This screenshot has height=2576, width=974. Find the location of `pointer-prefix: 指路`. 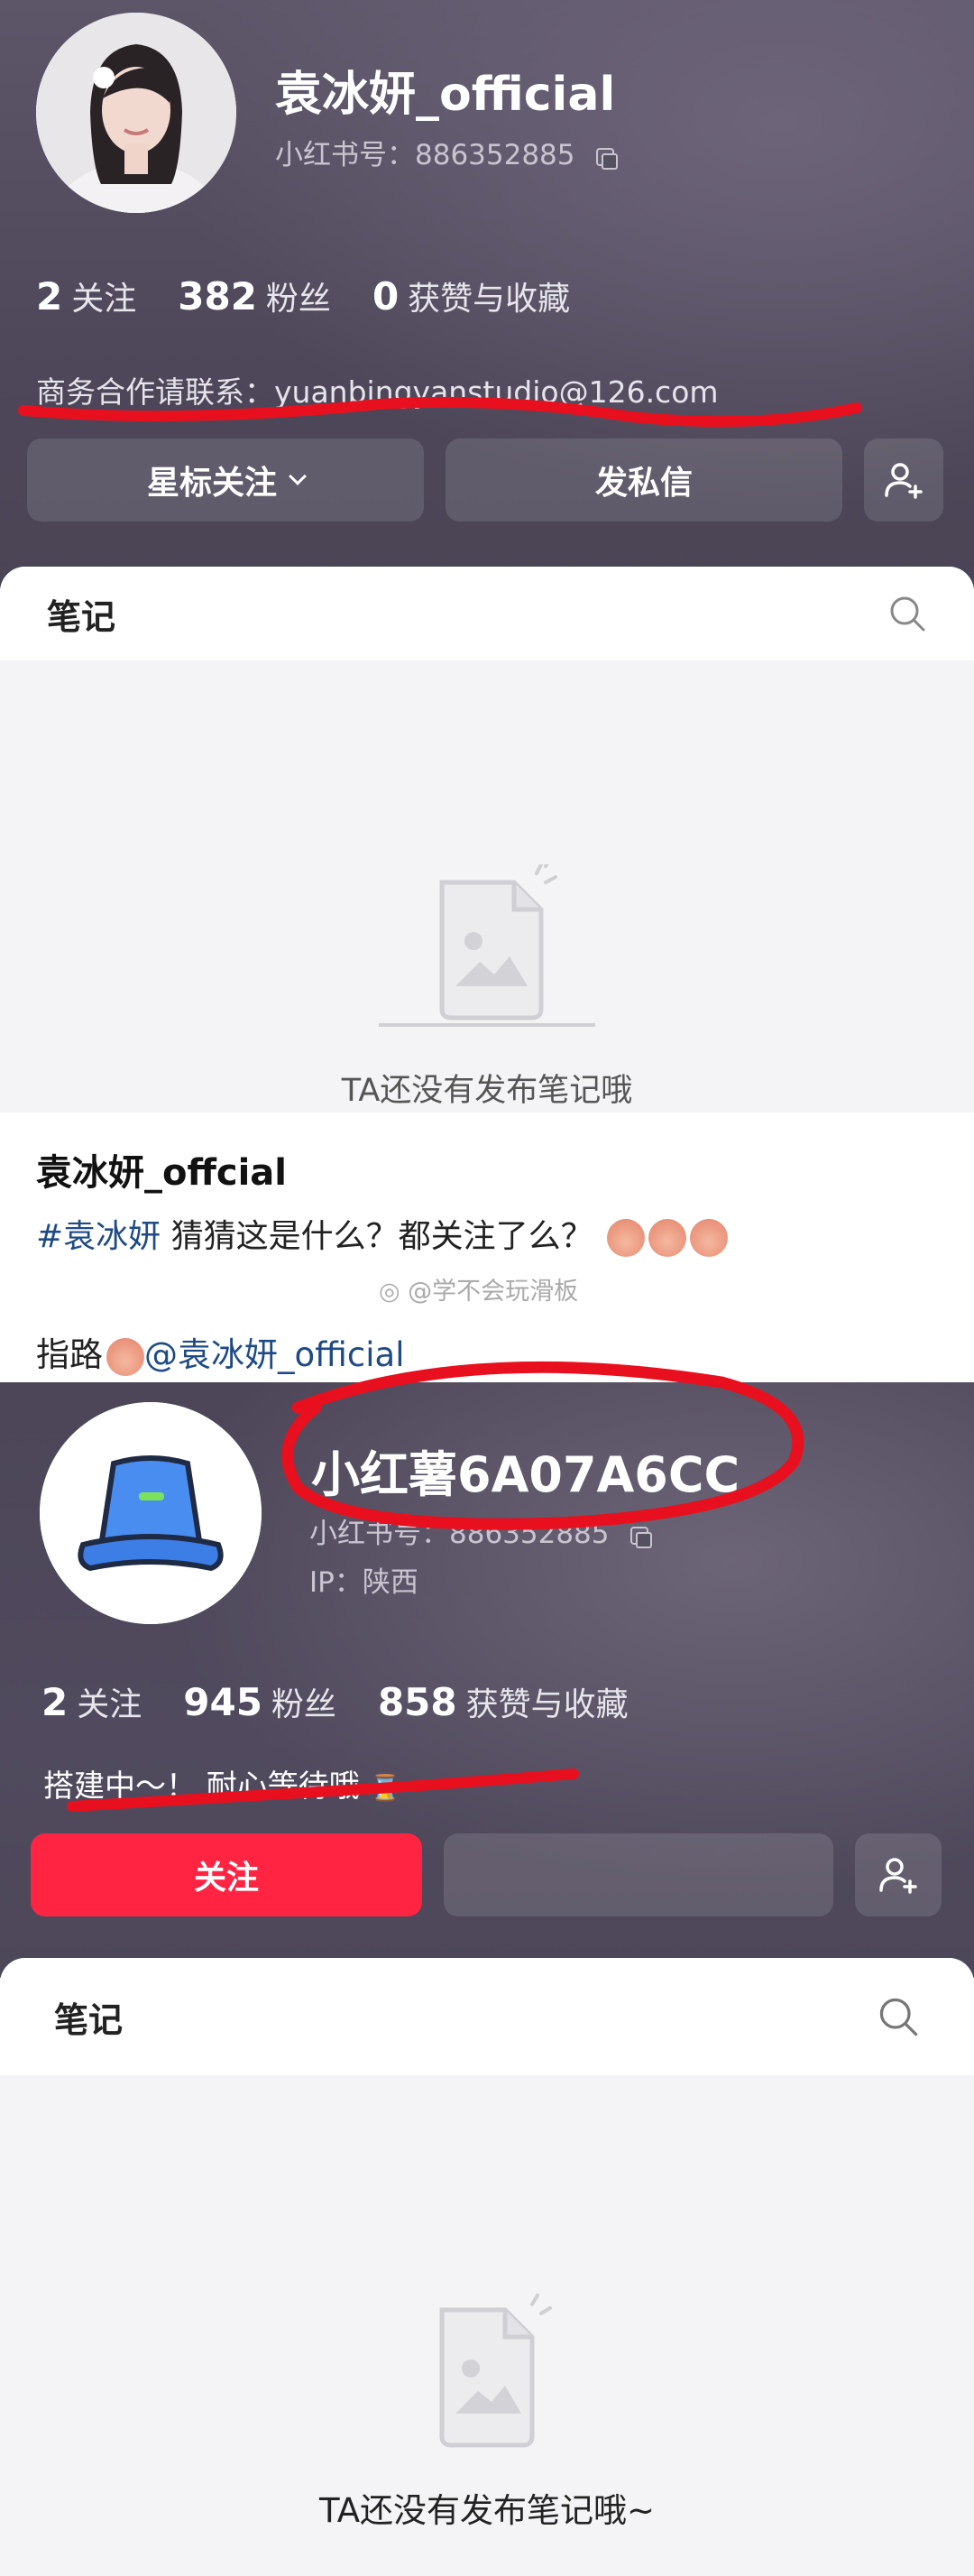

pointer-prefix: 指路 is located at coordinates (69, 1354).